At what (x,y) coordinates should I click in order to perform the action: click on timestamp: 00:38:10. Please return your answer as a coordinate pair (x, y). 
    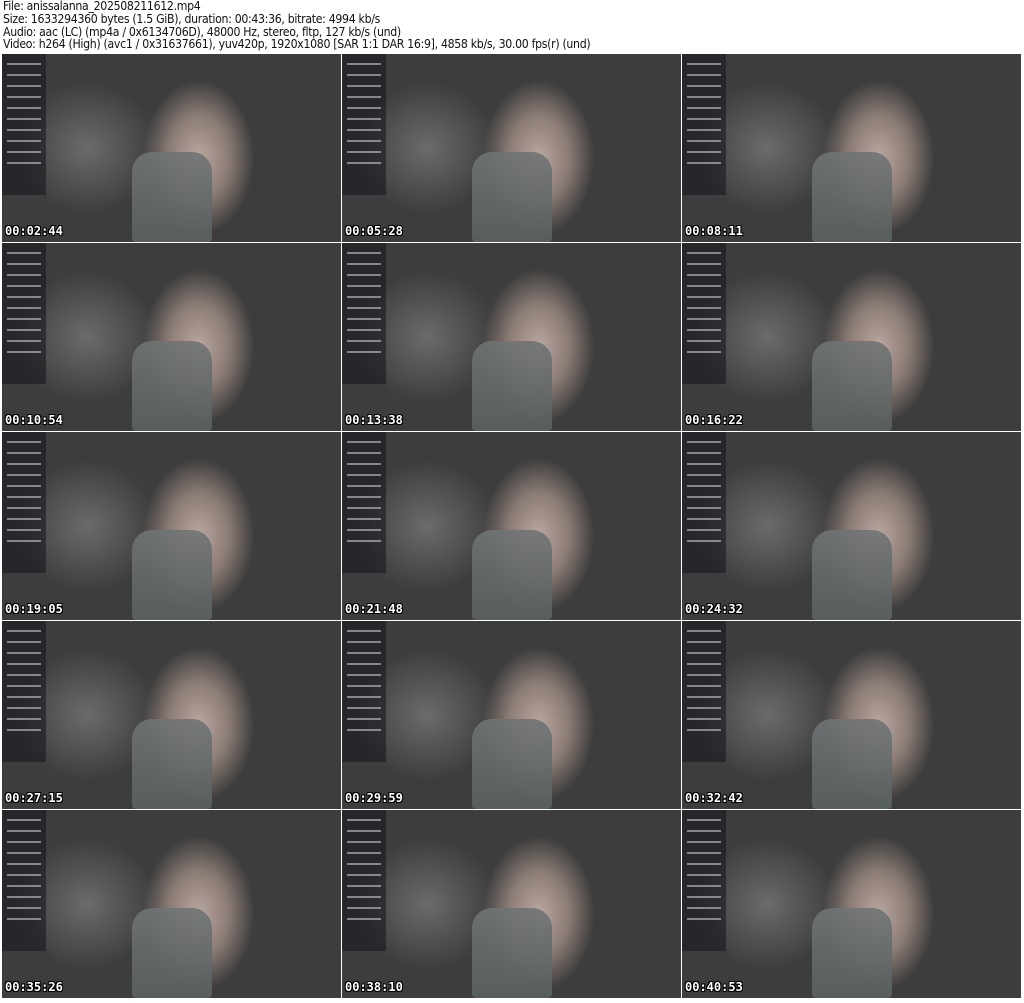
    Looking at the image, I should click on (374, 987).